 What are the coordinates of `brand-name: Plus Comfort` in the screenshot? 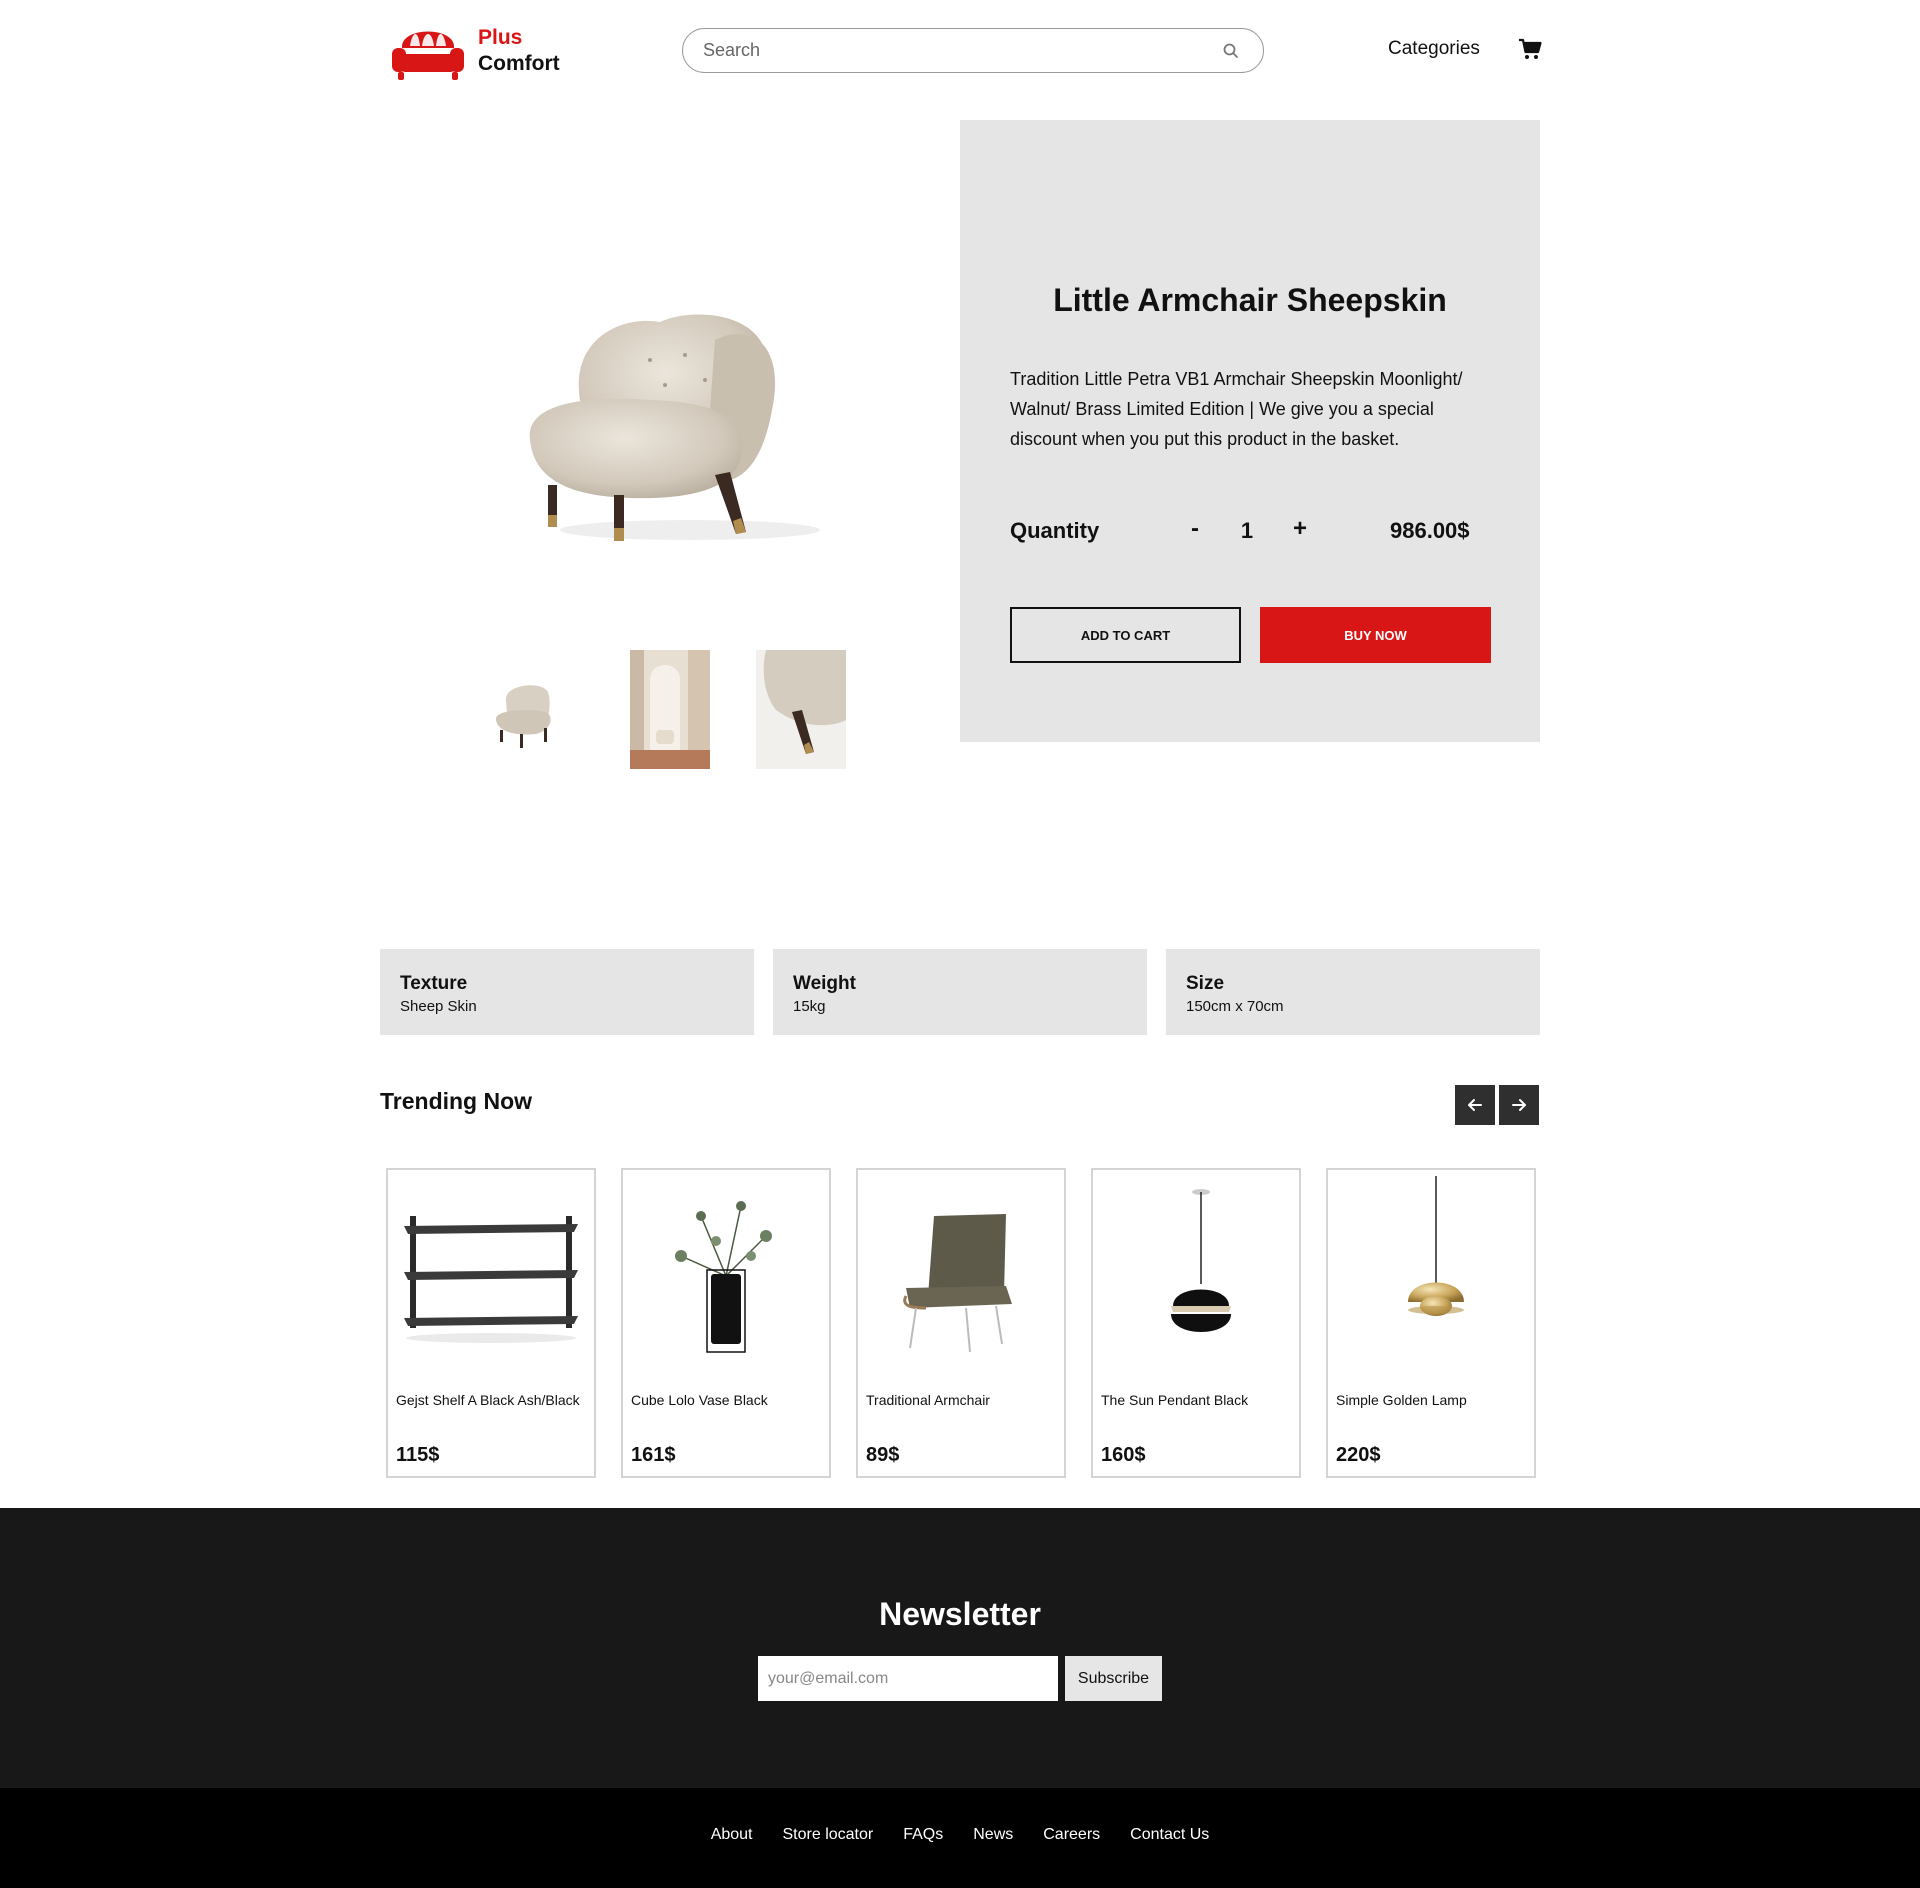 It's located at (519, 51).